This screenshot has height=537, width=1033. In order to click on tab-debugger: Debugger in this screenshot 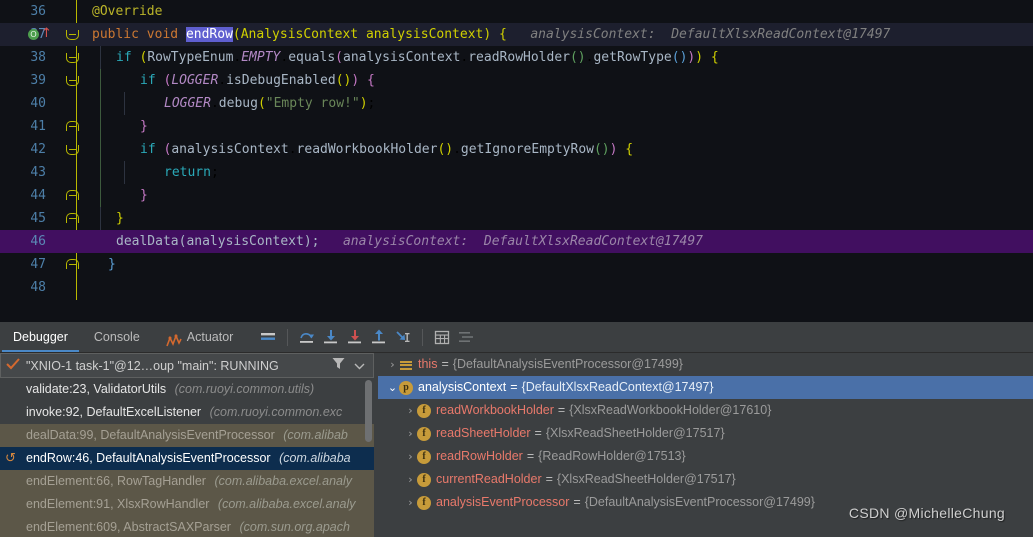, I will do `click(40, 337)`.